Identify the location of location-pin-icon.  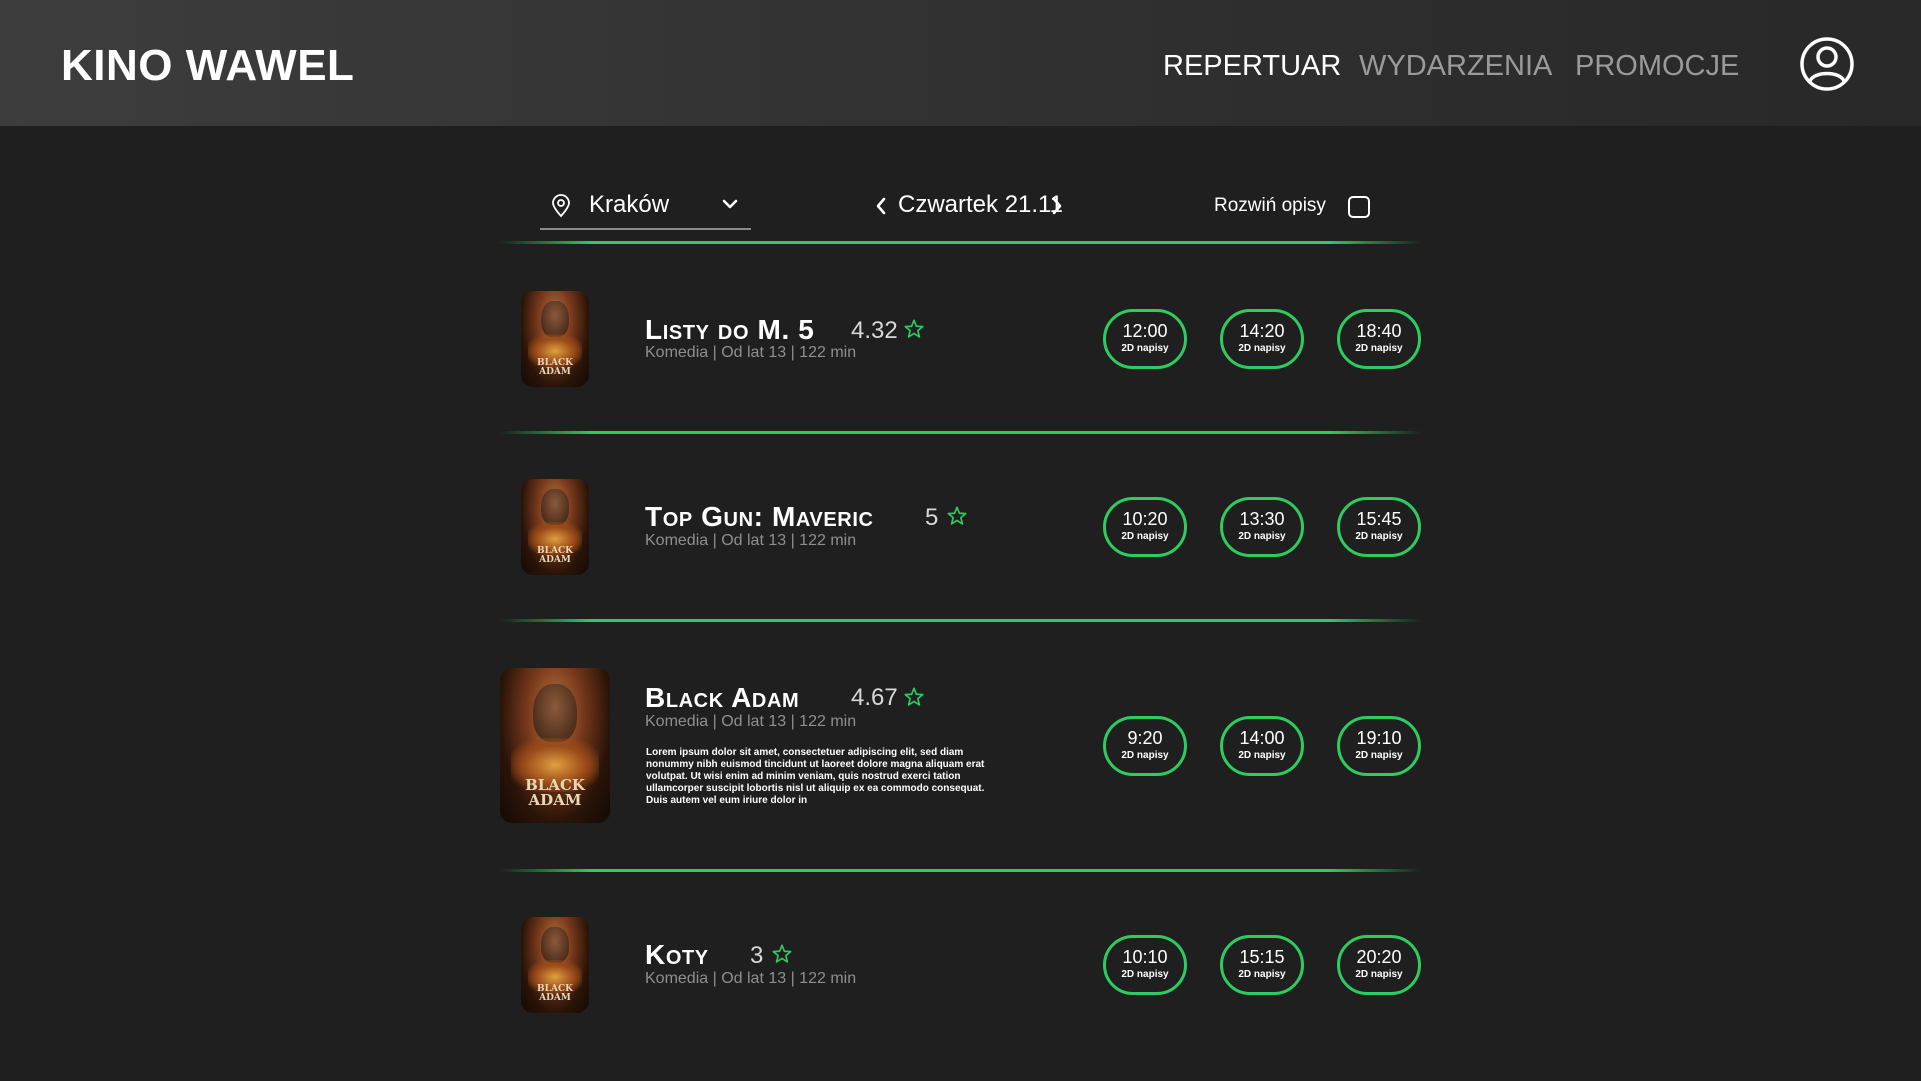
(561, 206).